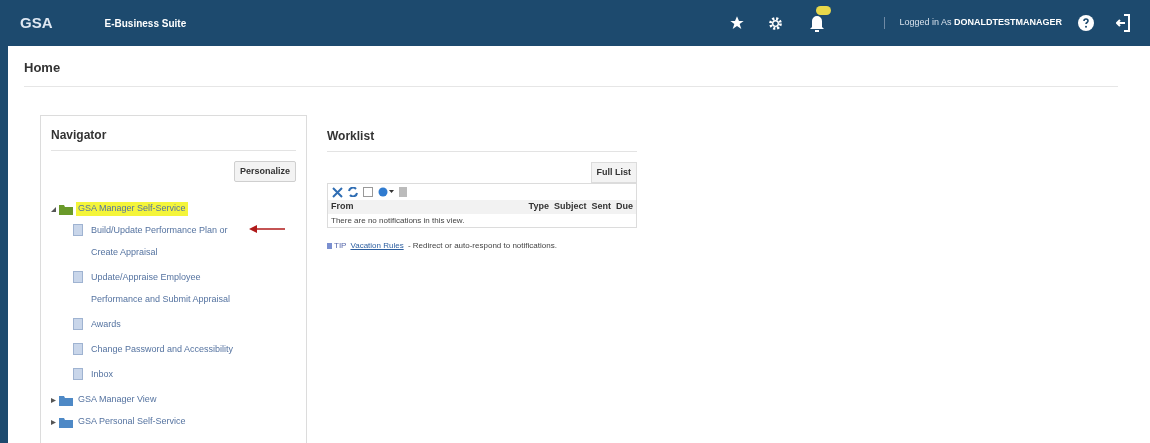 This screenshot has height=443, width=1150. I want to click on full-list-button: Full List, so click(613, 172).